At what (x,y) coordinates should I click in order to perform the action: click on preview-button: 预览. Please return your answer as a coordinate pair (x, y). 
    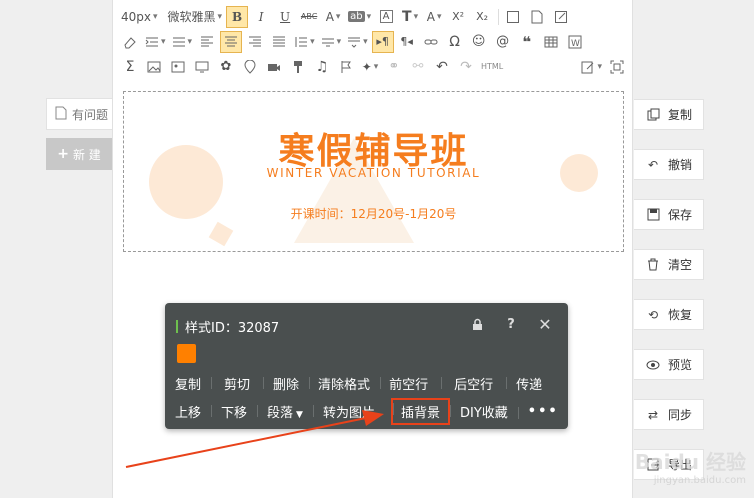
    Looking at the image, I should click on (669, 364).